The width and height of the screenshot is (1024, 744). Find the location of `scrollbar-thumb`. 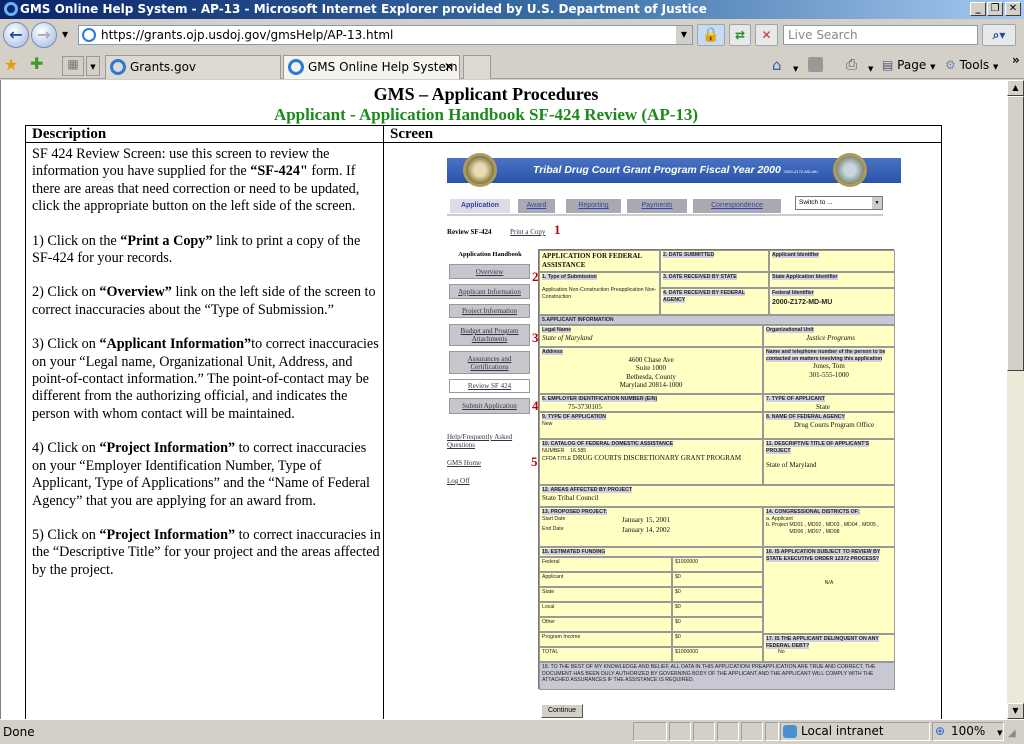

scrollbar-thumb is located at coordinates (1015, 233).